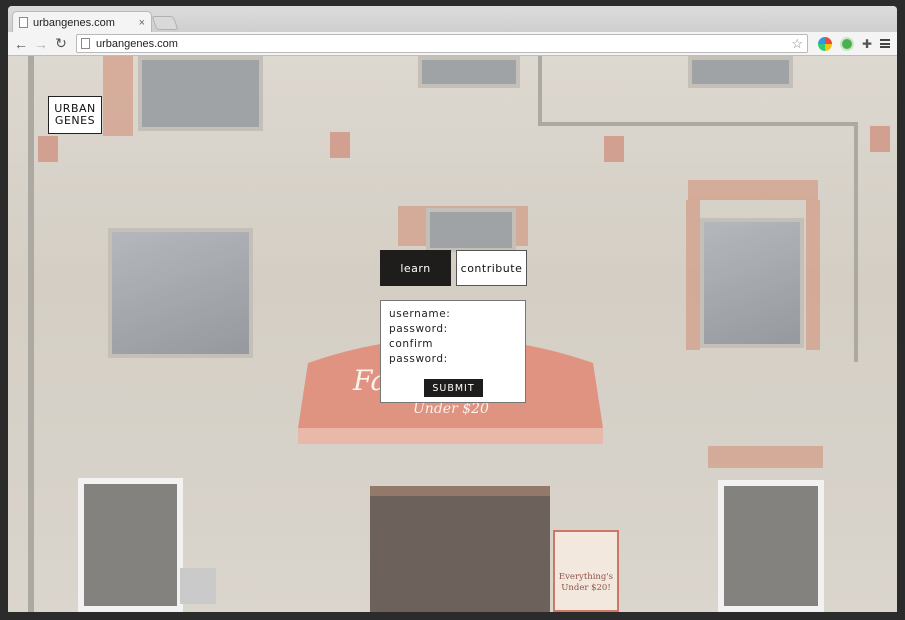  I want to click on puzzle-icon: ✚, so click(867, 44).